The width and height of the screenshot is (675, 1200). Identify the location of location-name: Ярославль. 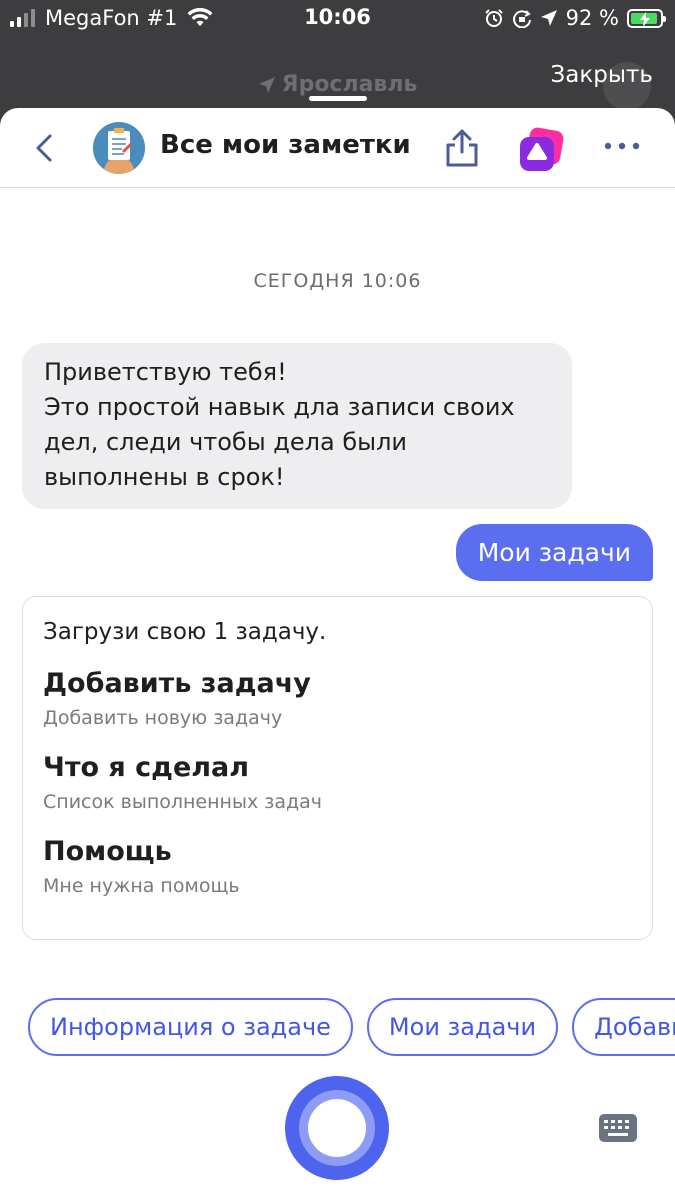
(349, 84).